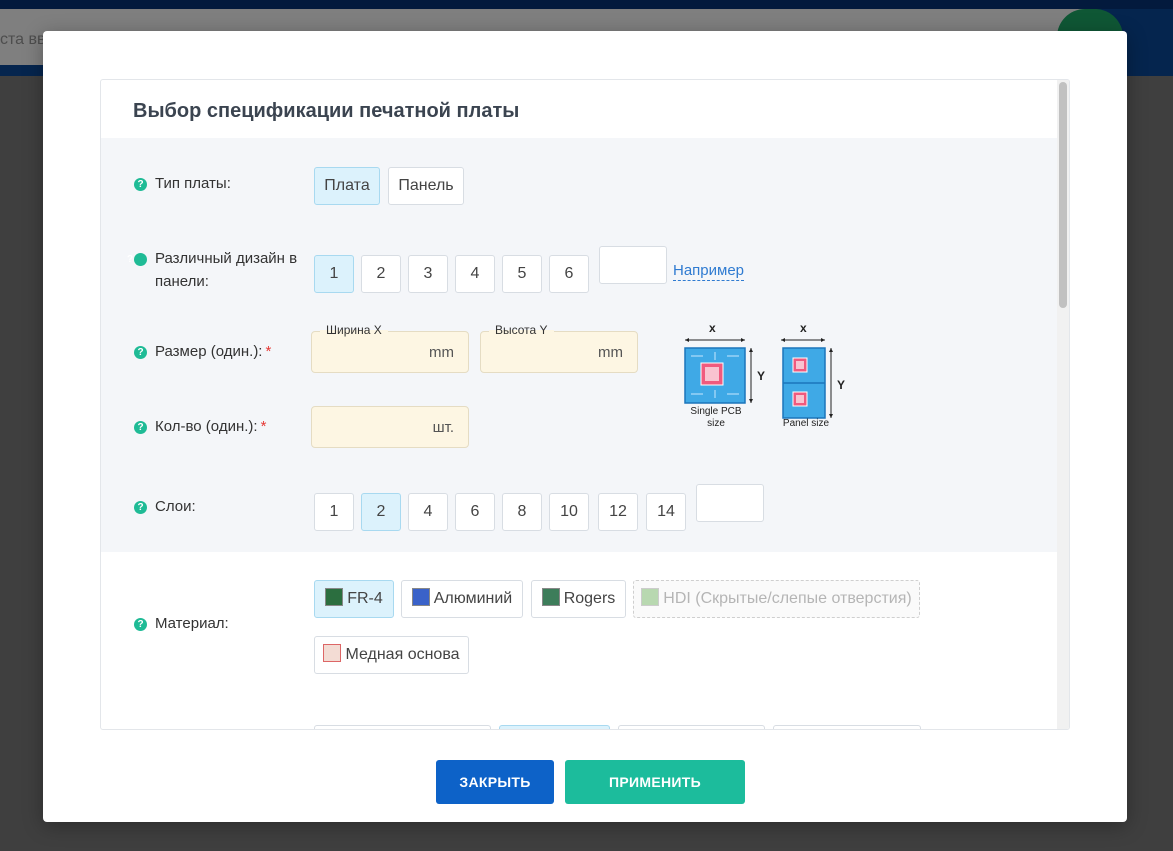 This screenshot has width=1173, height=851. Describe the element at coordinates (473, 598) in the screenshot. I see `material-aluminum-label: Алюминий` at that location.